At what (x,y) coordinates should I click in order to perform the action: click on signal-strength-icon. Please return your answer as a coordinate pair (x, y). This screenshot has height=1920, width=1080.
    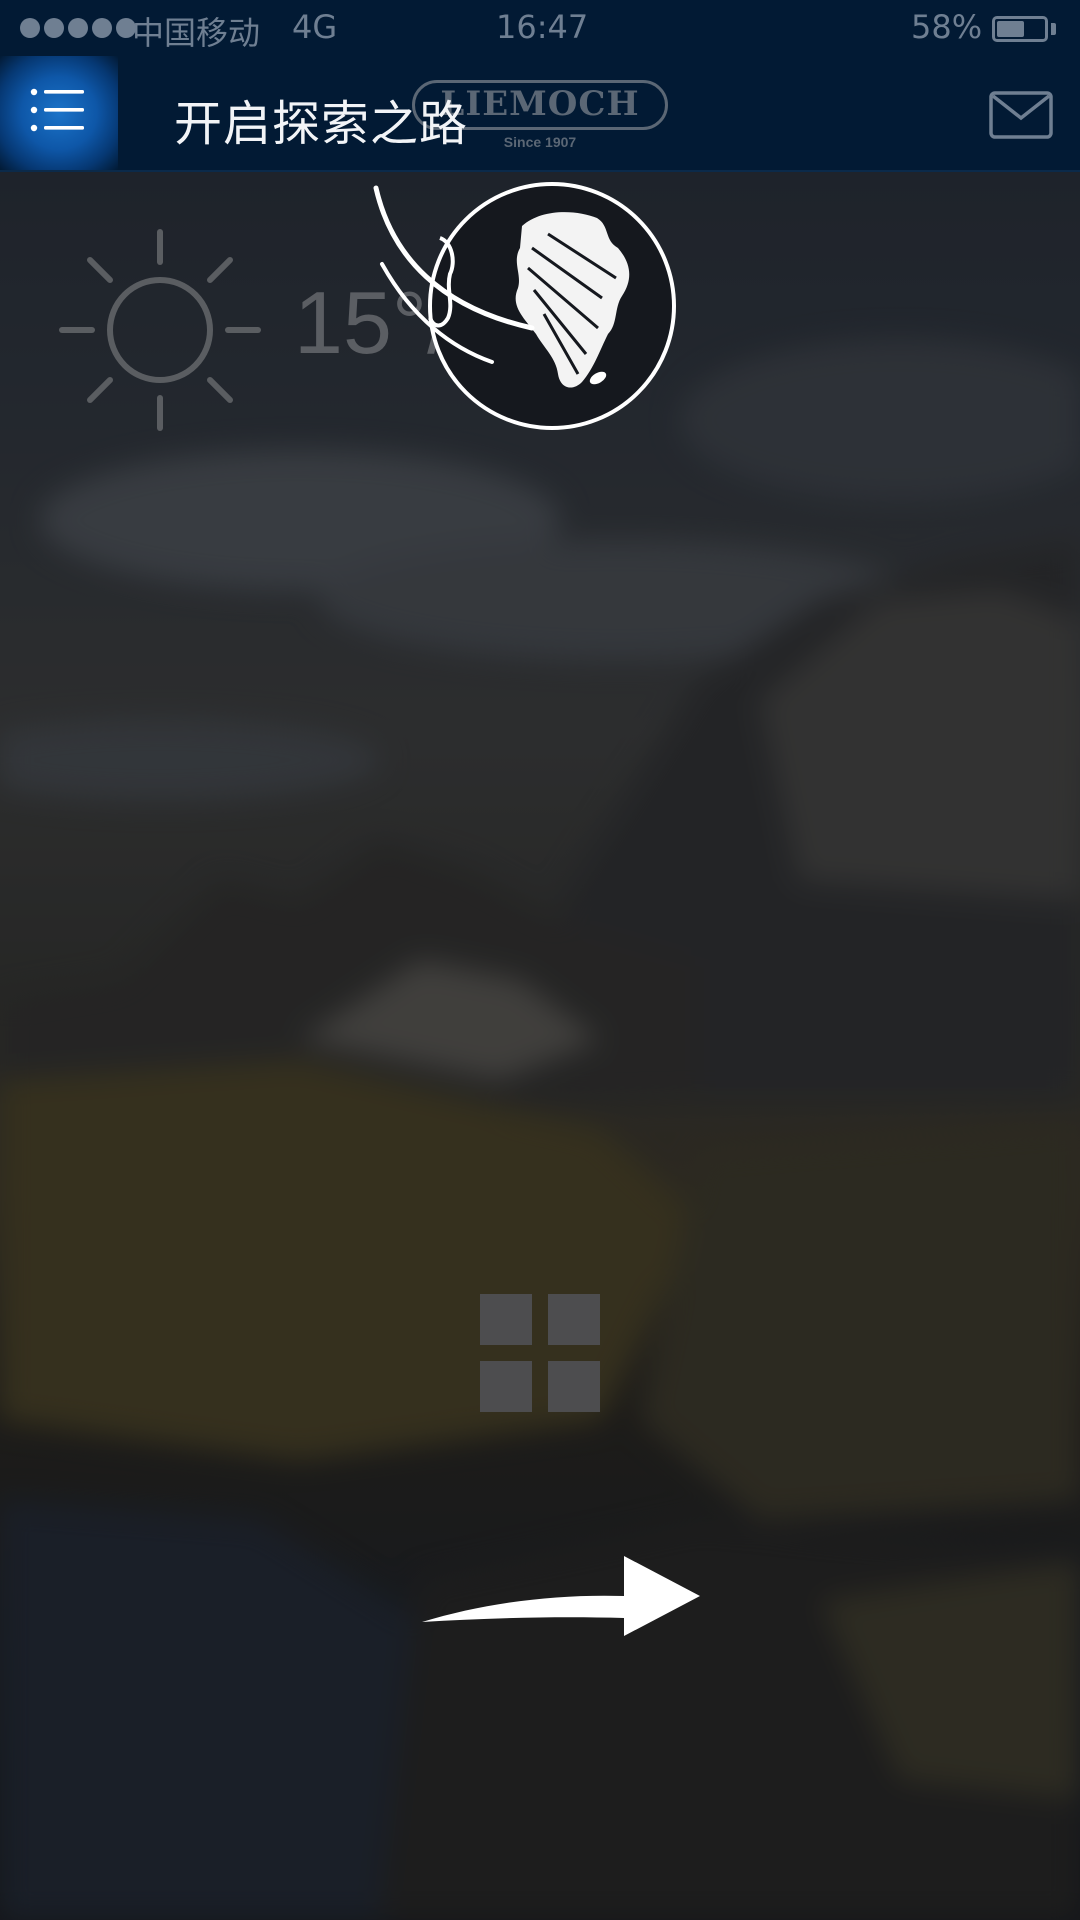
    Looking at the image, I should click on (78, 28).